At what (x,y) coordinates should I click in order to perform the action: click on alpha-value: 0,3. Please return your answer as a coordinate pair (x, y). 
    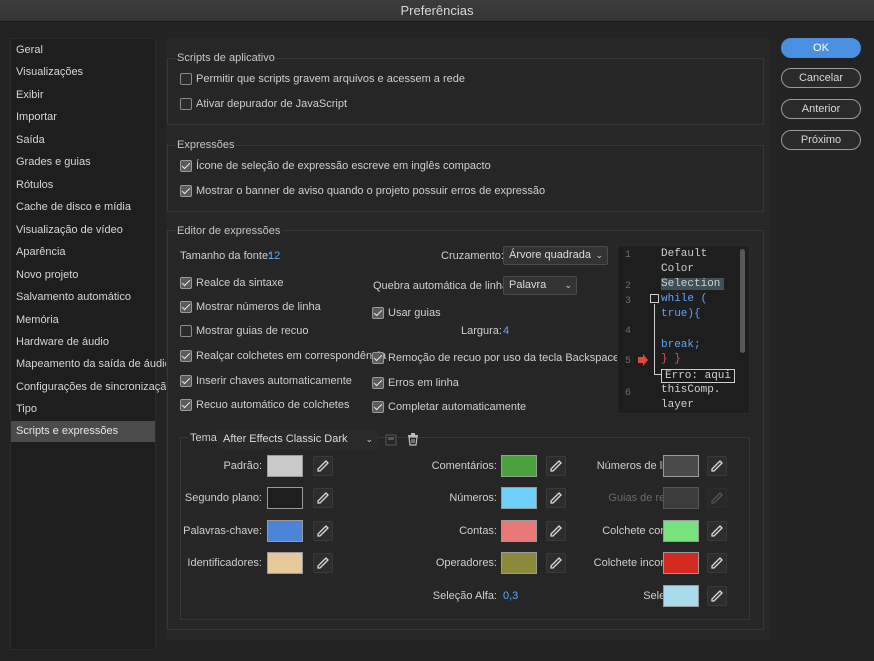
    Looking at the image, I should click on (510, 596).